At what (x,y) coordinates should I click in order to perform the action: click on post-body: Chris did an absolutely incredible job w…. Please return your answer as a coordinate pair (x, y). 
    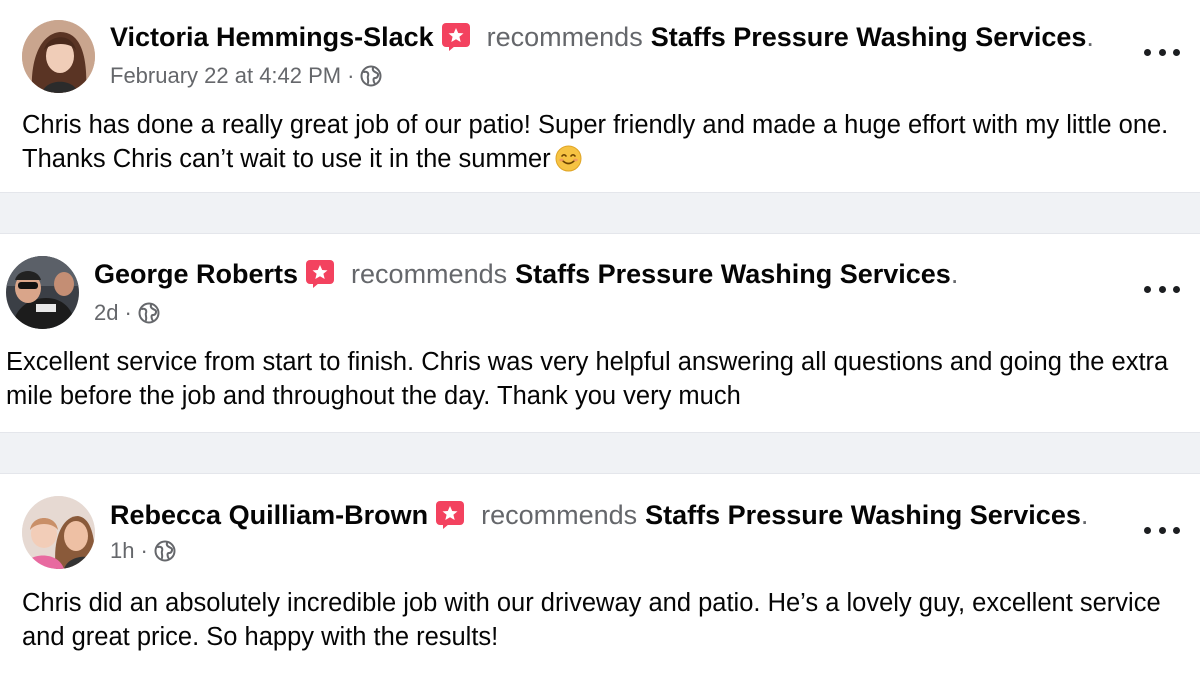
    Looking at the image, I should click on (604, 620).